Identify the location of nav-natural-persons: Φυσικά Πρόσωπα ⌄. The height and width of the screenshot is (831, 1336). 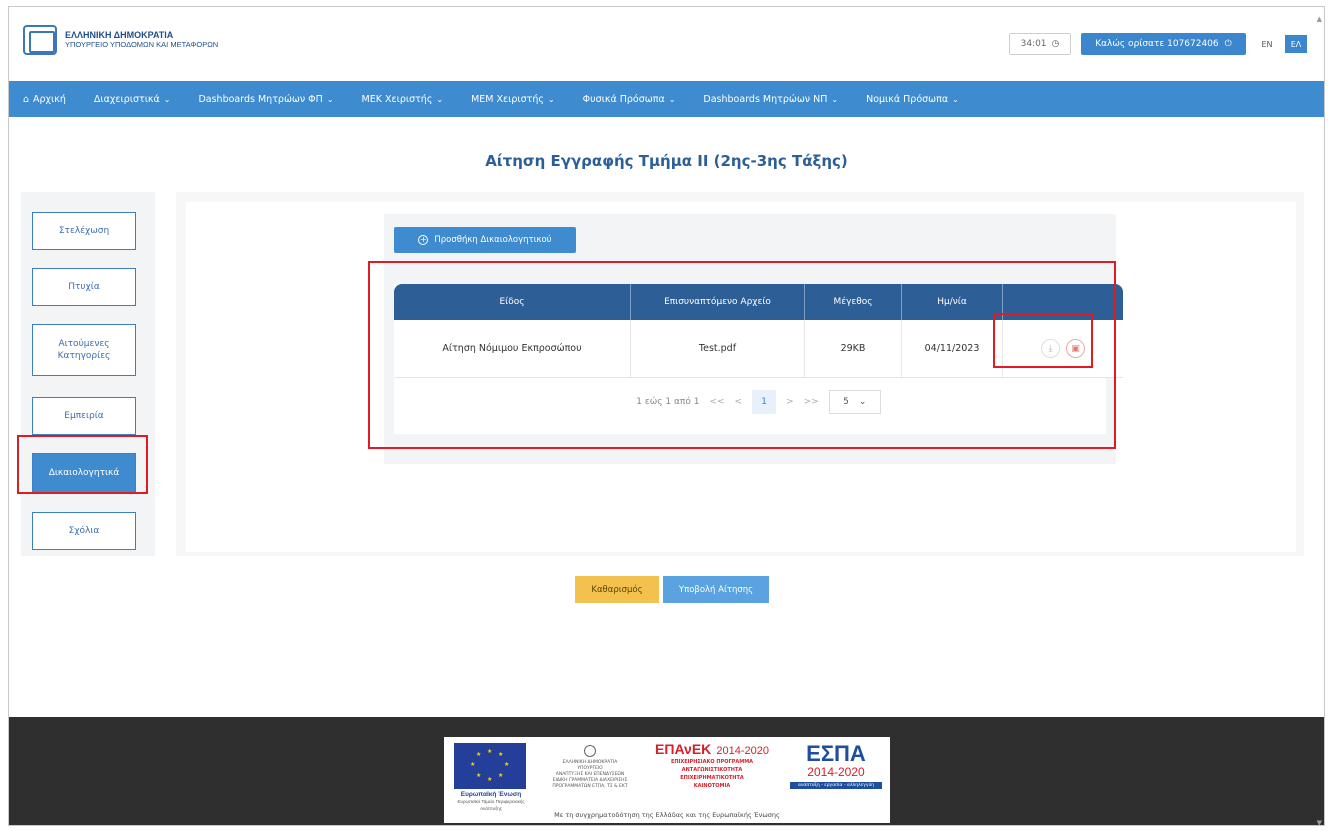
(629, 99).